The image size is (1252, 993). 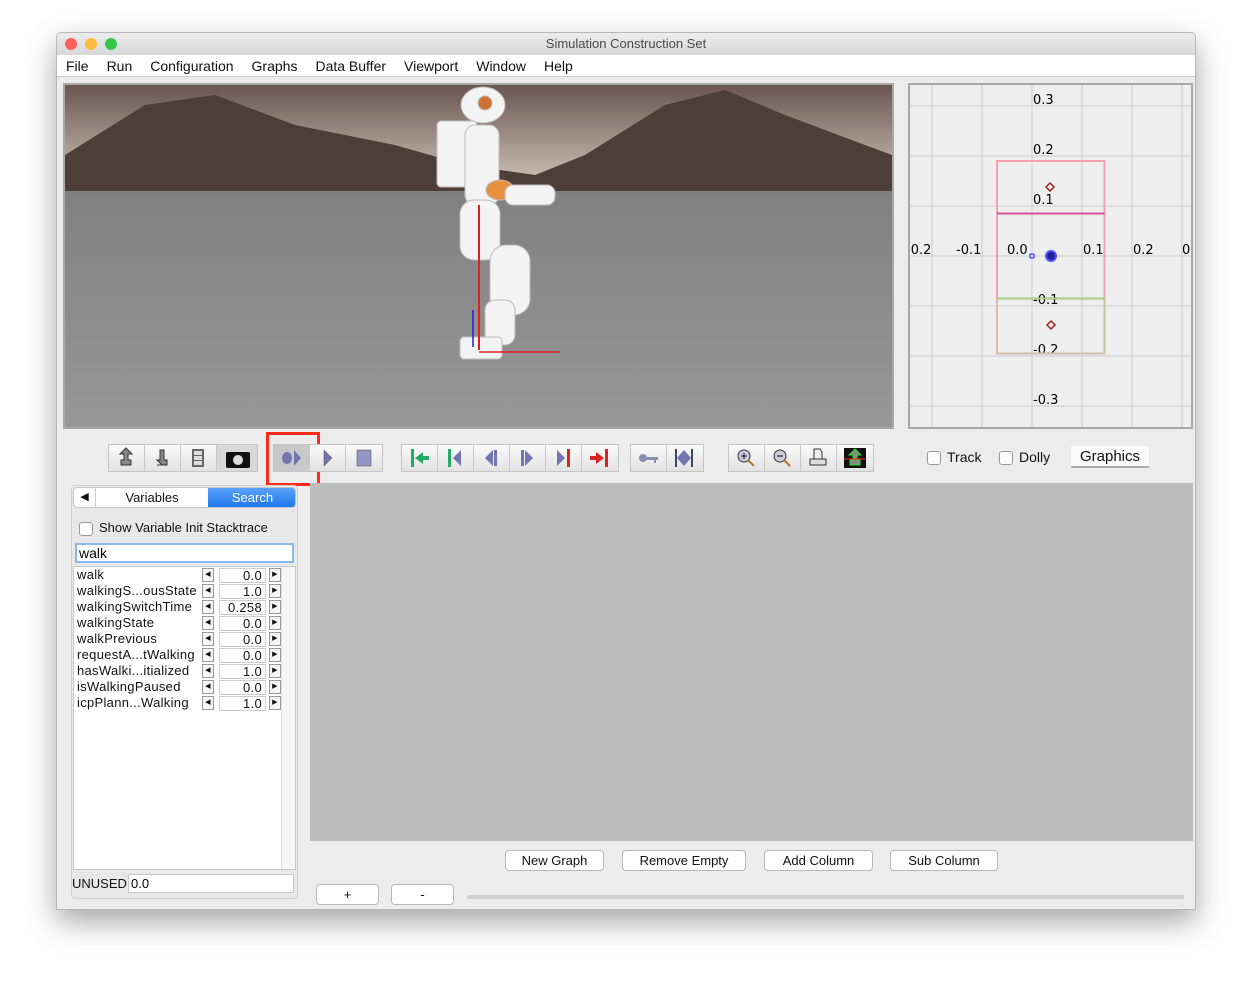 I want to click on tab-variables: Variables, so click(x=152, y=497).